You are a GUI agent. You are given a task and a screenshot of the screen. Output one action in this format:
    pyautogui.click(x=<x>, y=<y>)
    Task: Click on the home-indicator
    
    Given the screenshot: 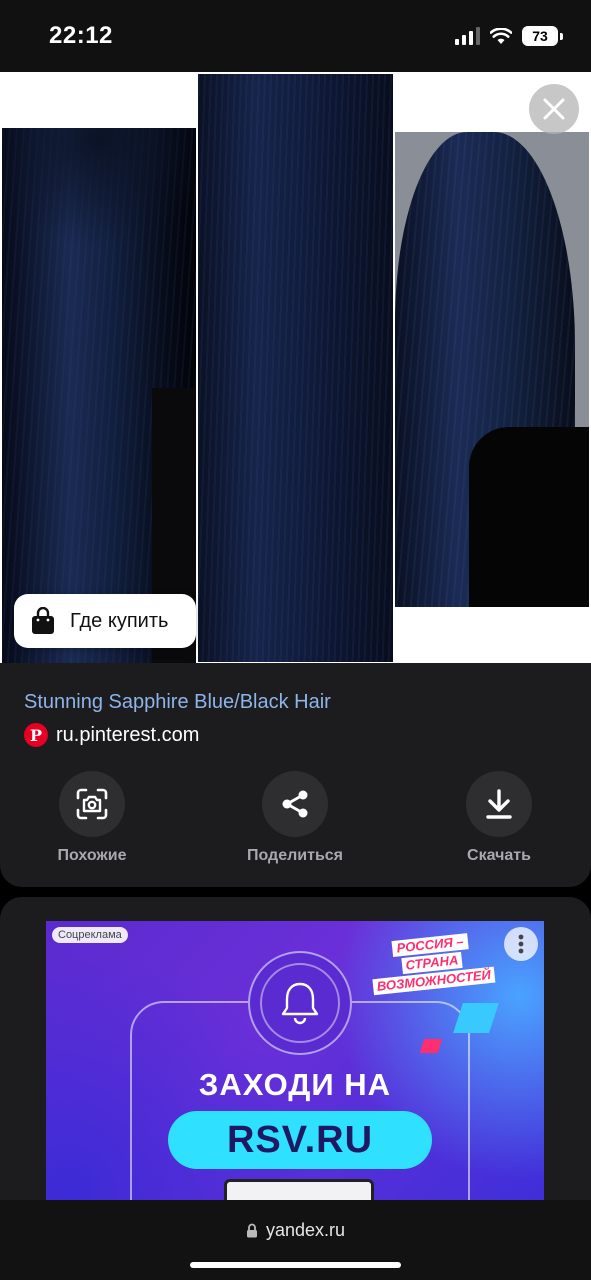 What is the action you would take?
    pyautogui.click(x=295, y=1265)
    